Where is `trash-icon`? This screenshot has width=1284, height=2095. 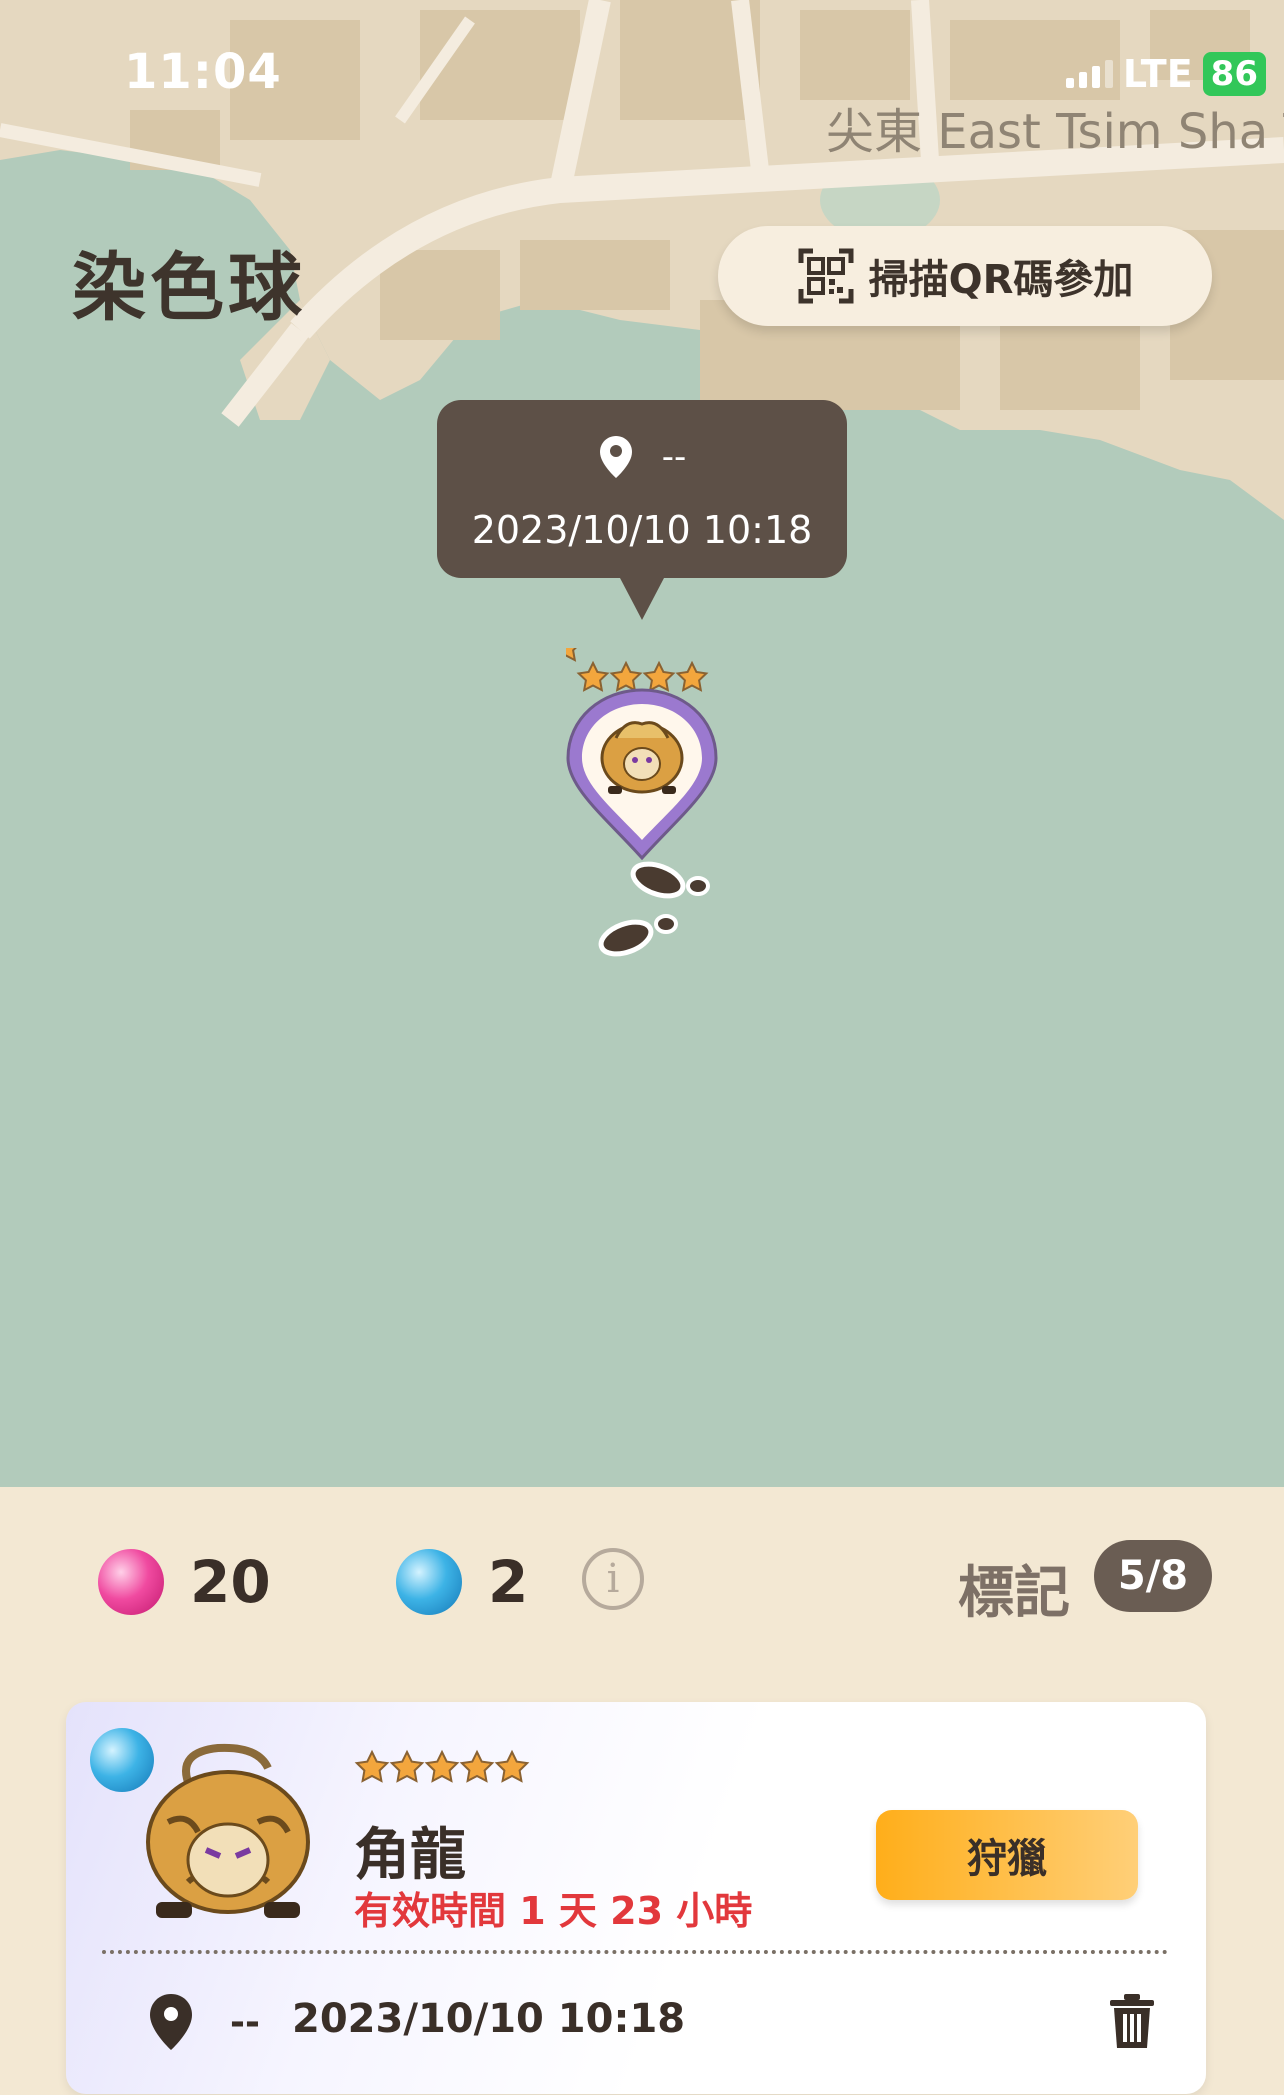
trash-icon is located at coordinates (1132, 2022).